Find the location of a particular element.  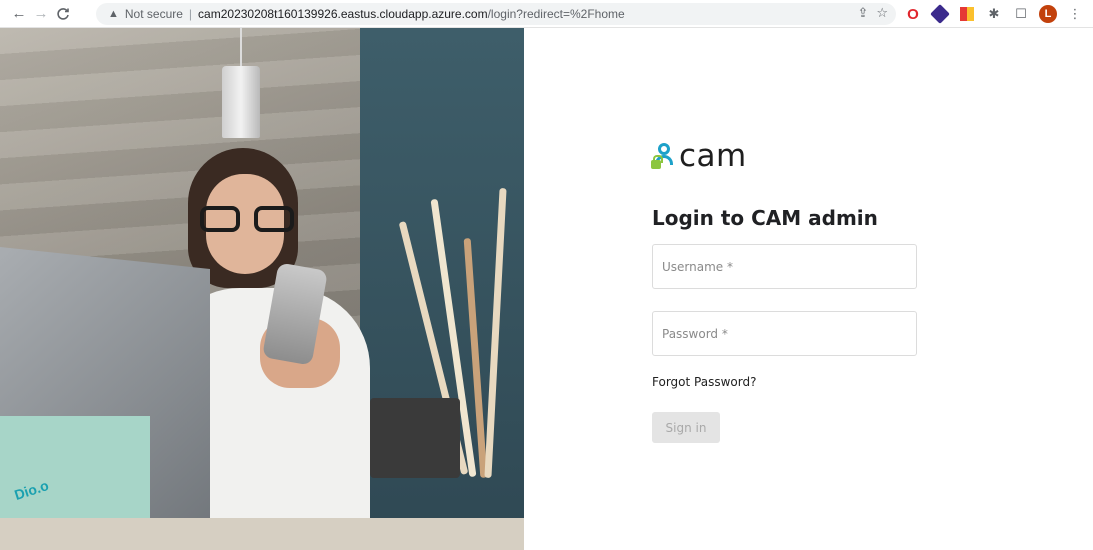

bookmark-star-icon: ☆ is located at coordinates (882, 13).